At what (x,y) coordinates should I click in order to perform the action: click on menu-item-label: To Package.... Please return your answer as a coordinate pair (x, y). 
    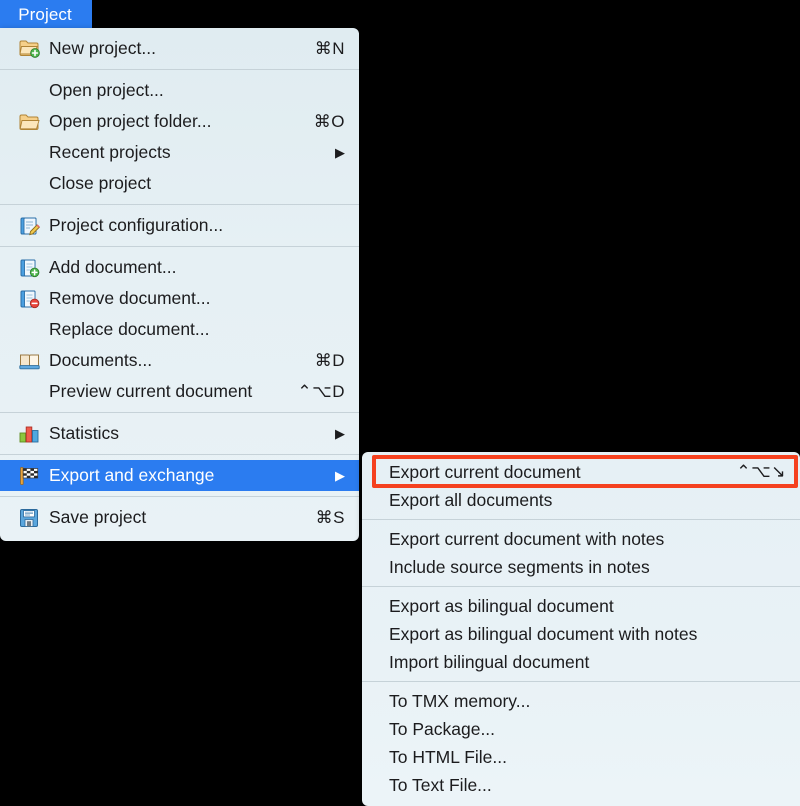
    Looking at the image, I should click on (442, 728).